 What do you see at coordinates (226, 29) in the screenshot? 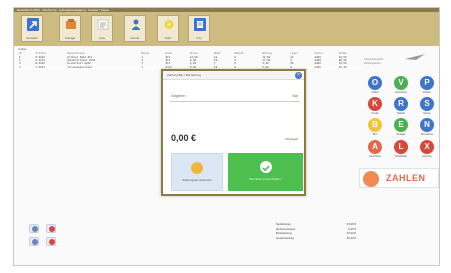
I see `ribbon-toolbar: Auswahl Vorlage Liste Kunde Notiz Info` at bounding box center [226, 29].